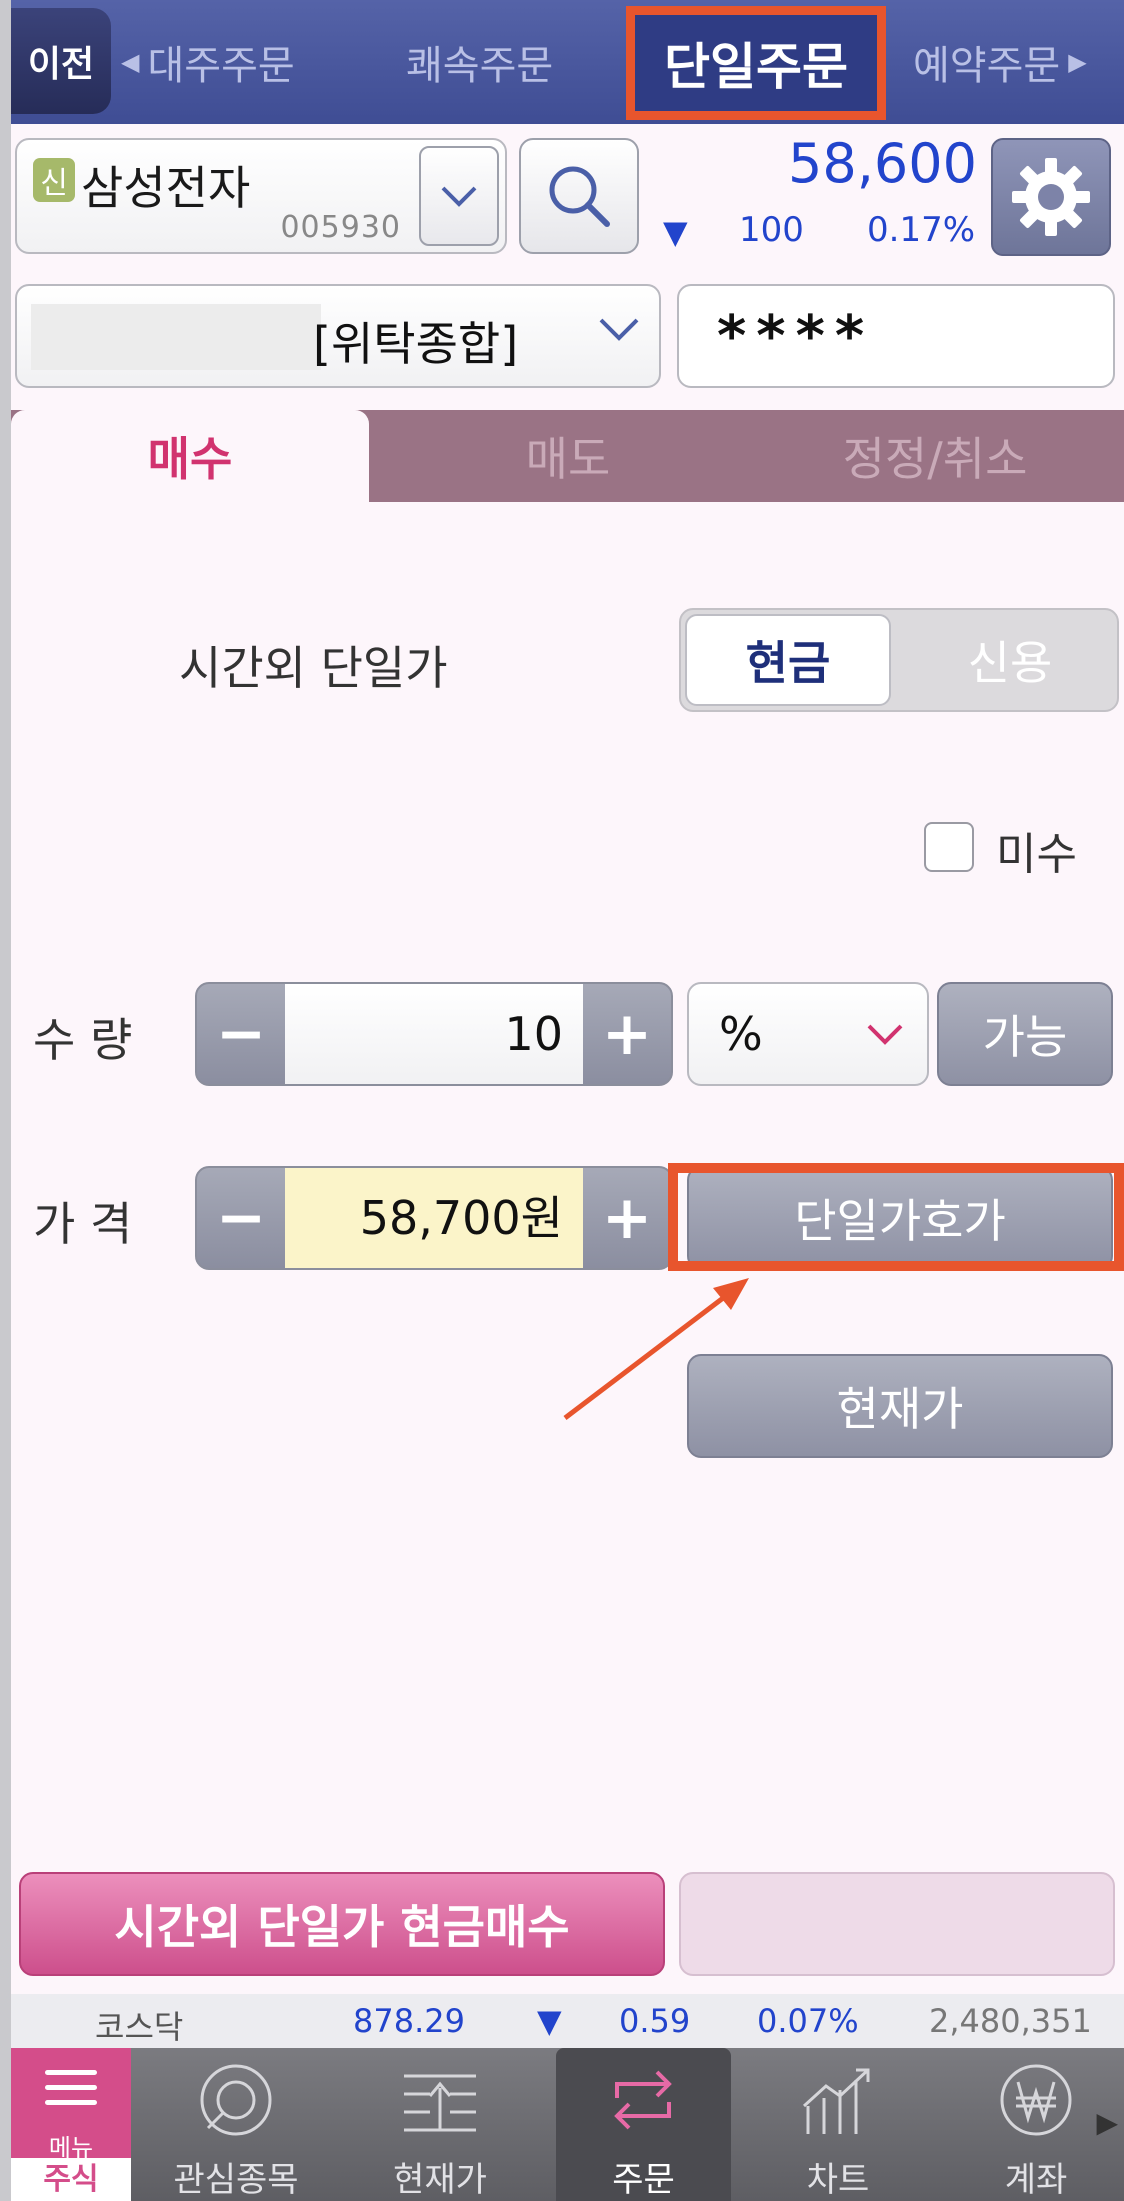  I want to click on current-price: 58,600, so click(882, 163).